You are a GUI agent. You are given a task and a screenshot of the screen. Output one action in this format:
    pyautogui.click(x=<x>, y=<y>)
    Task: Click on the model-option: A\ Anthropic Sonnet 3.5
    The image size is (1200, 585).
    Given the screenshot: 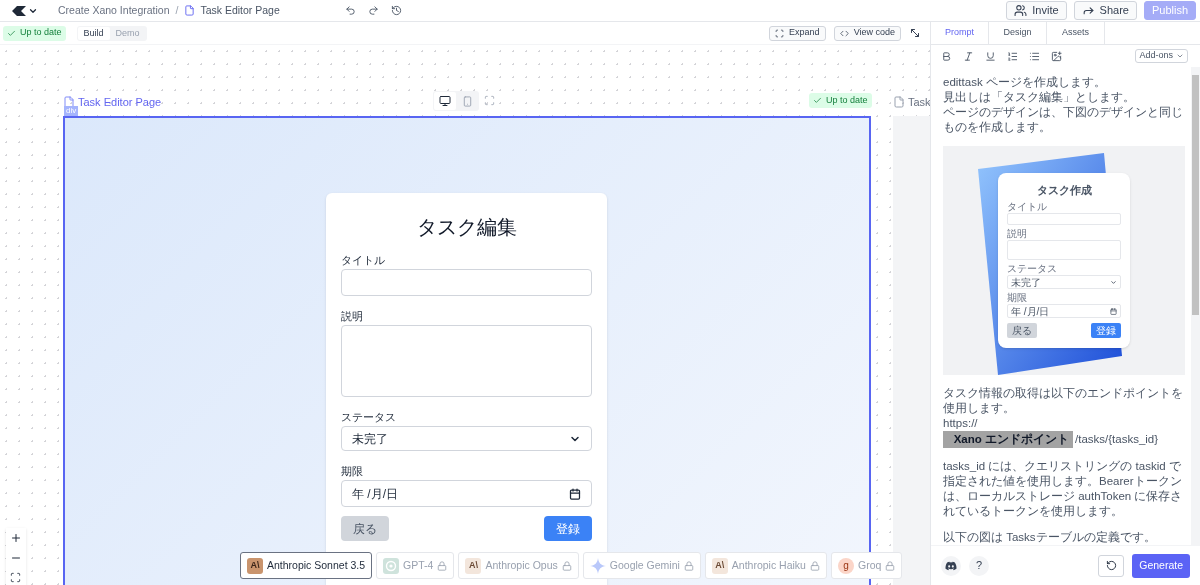 What is the action you would take?
    pyautogui.click(x=306, y=565)
    